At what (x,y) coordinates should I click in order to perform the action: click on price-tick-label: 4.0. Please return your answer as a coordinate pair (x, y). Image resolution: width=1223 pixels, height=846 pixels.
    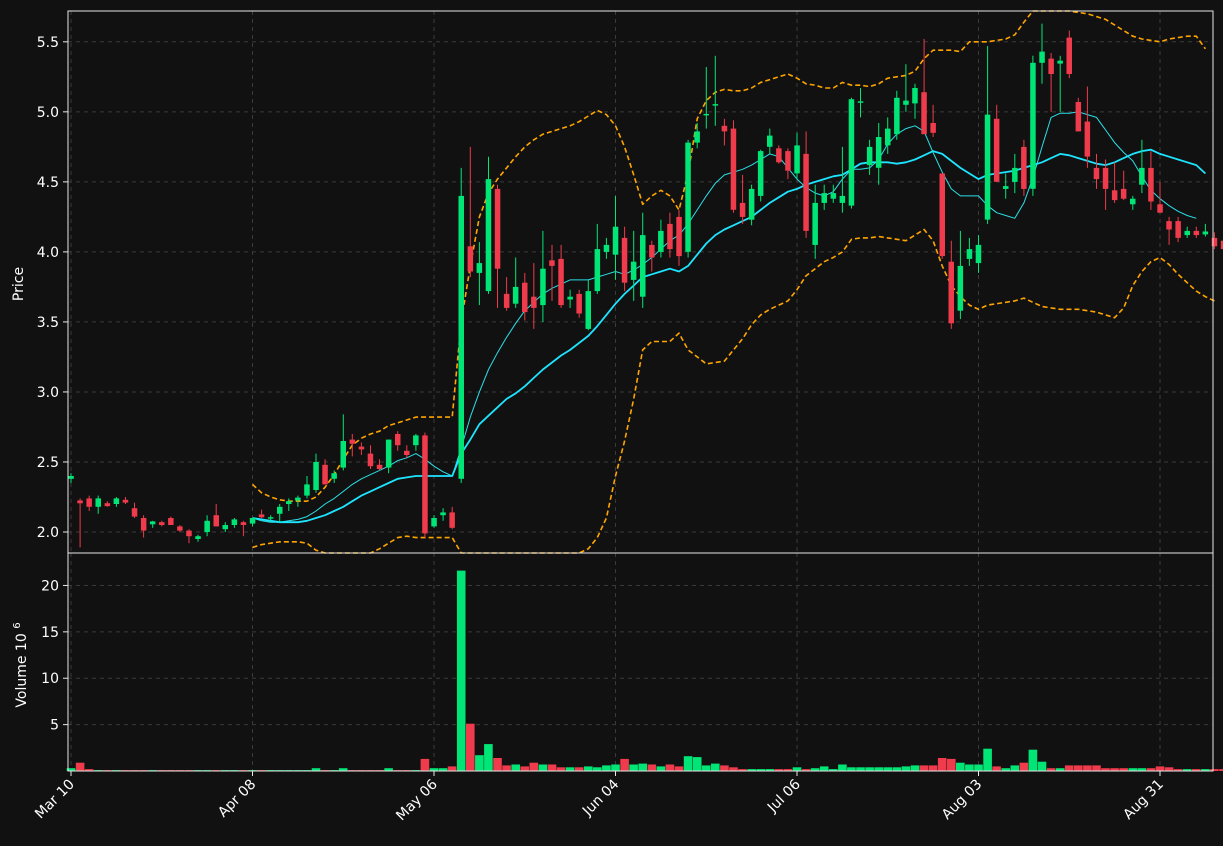
    Looking at the image, I should click on (48, 253).